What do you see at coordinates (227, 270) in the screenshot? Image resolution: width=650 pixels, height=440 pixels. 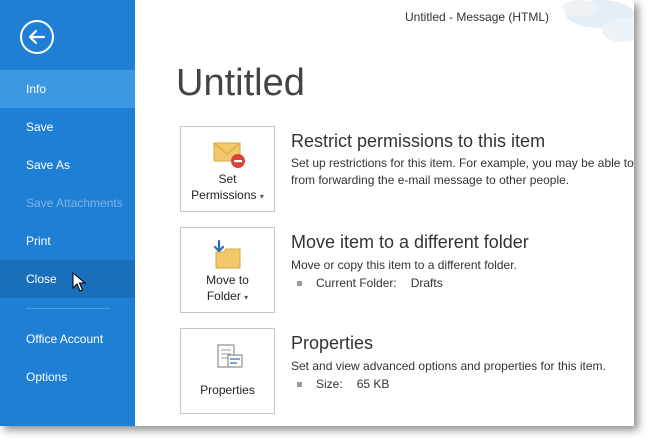 I see `move-to-folder-button: Move to Folder ▾` at bounding box center [227, 270].